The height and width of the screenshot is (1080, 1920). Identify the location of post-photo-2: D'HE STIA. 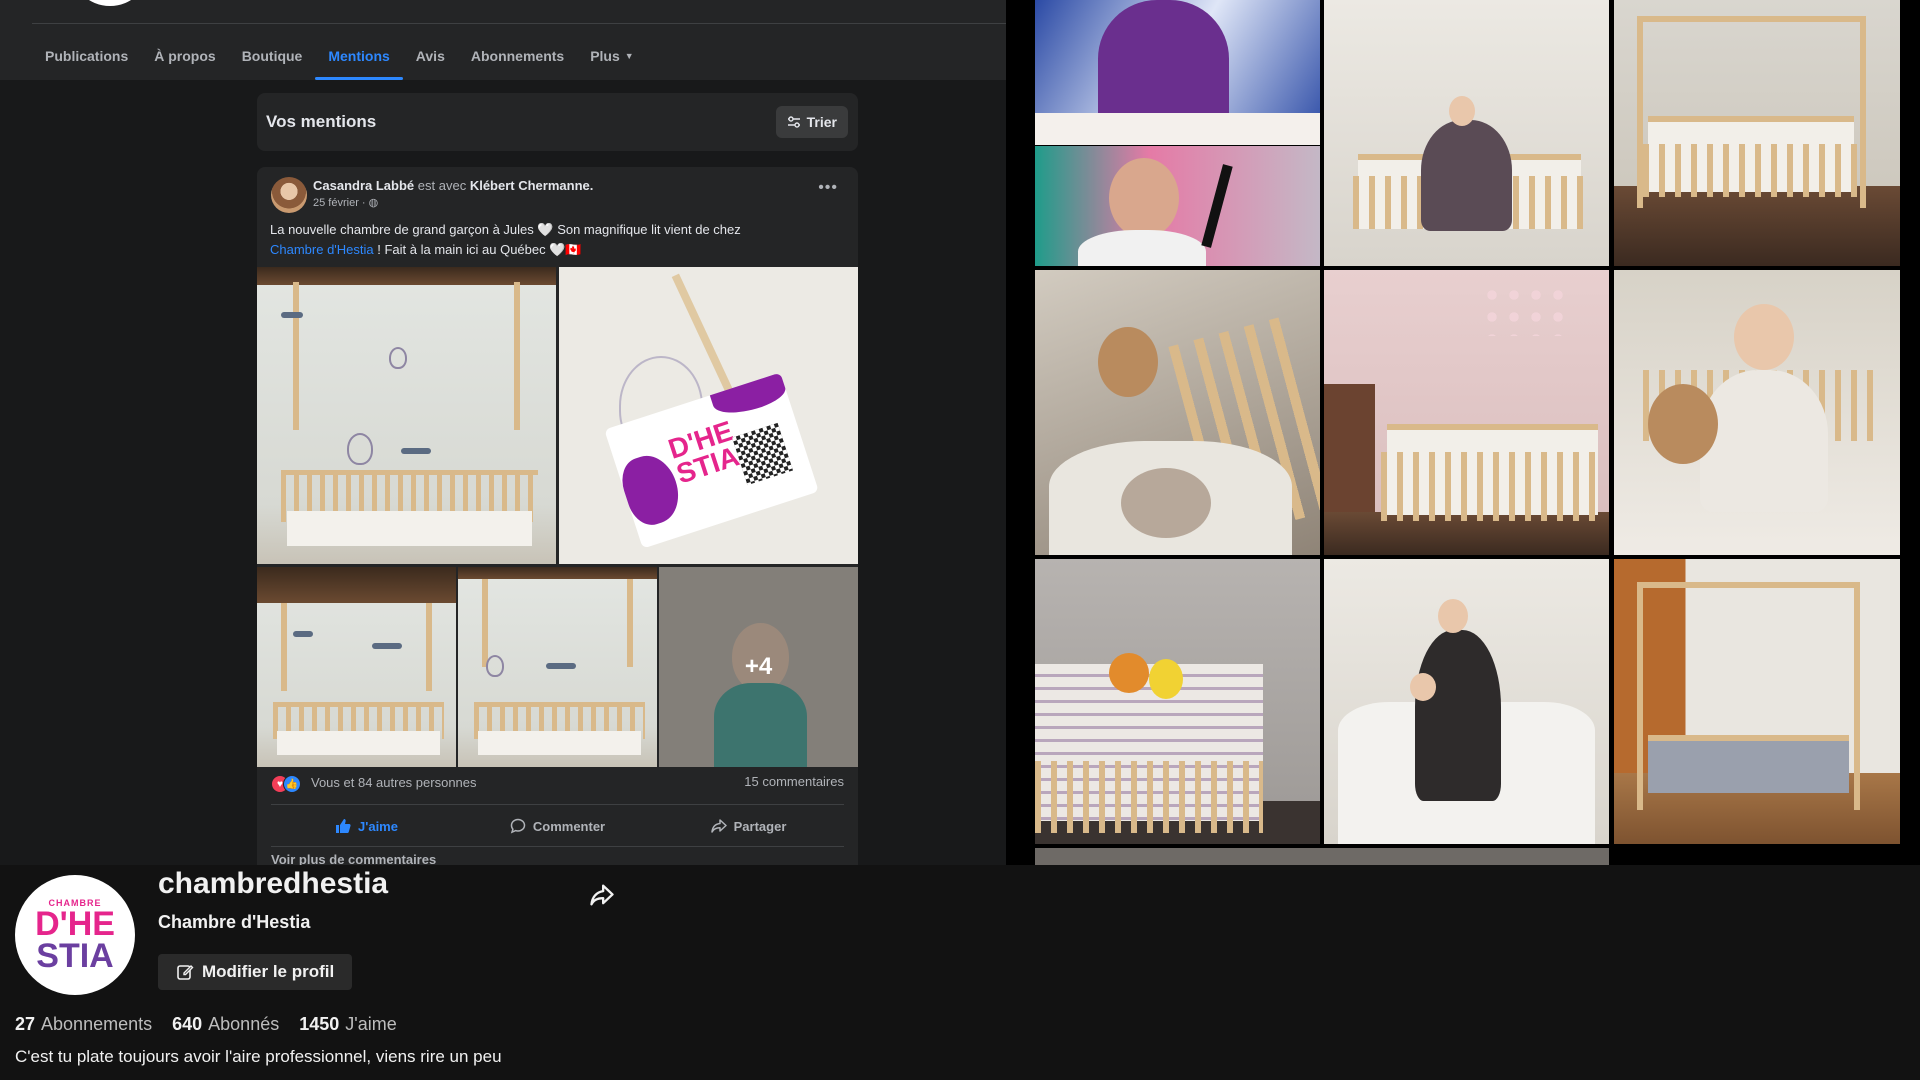
(708, 415).